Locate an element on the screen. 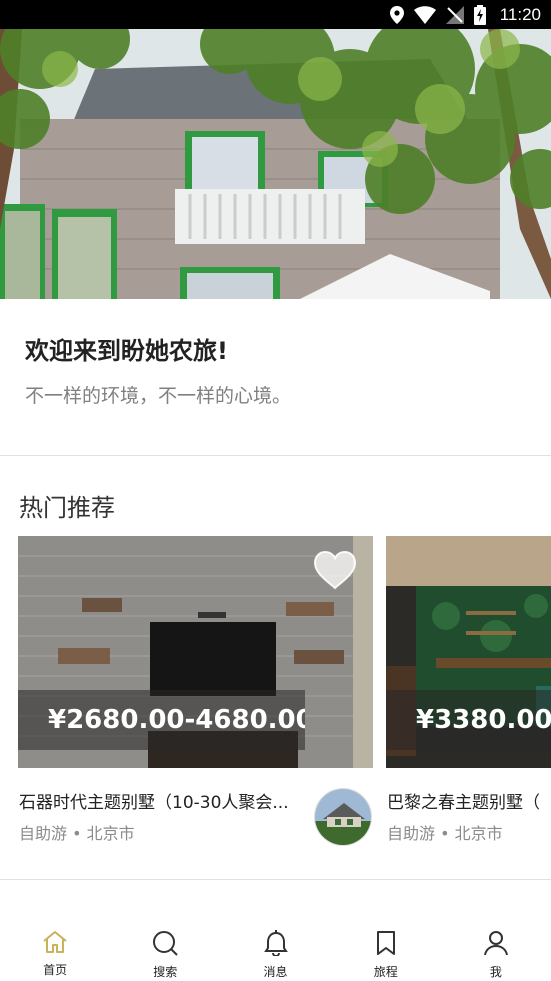 The image size is (551, 981). nav-messages: 消息 is located at coordinates (275, 951).